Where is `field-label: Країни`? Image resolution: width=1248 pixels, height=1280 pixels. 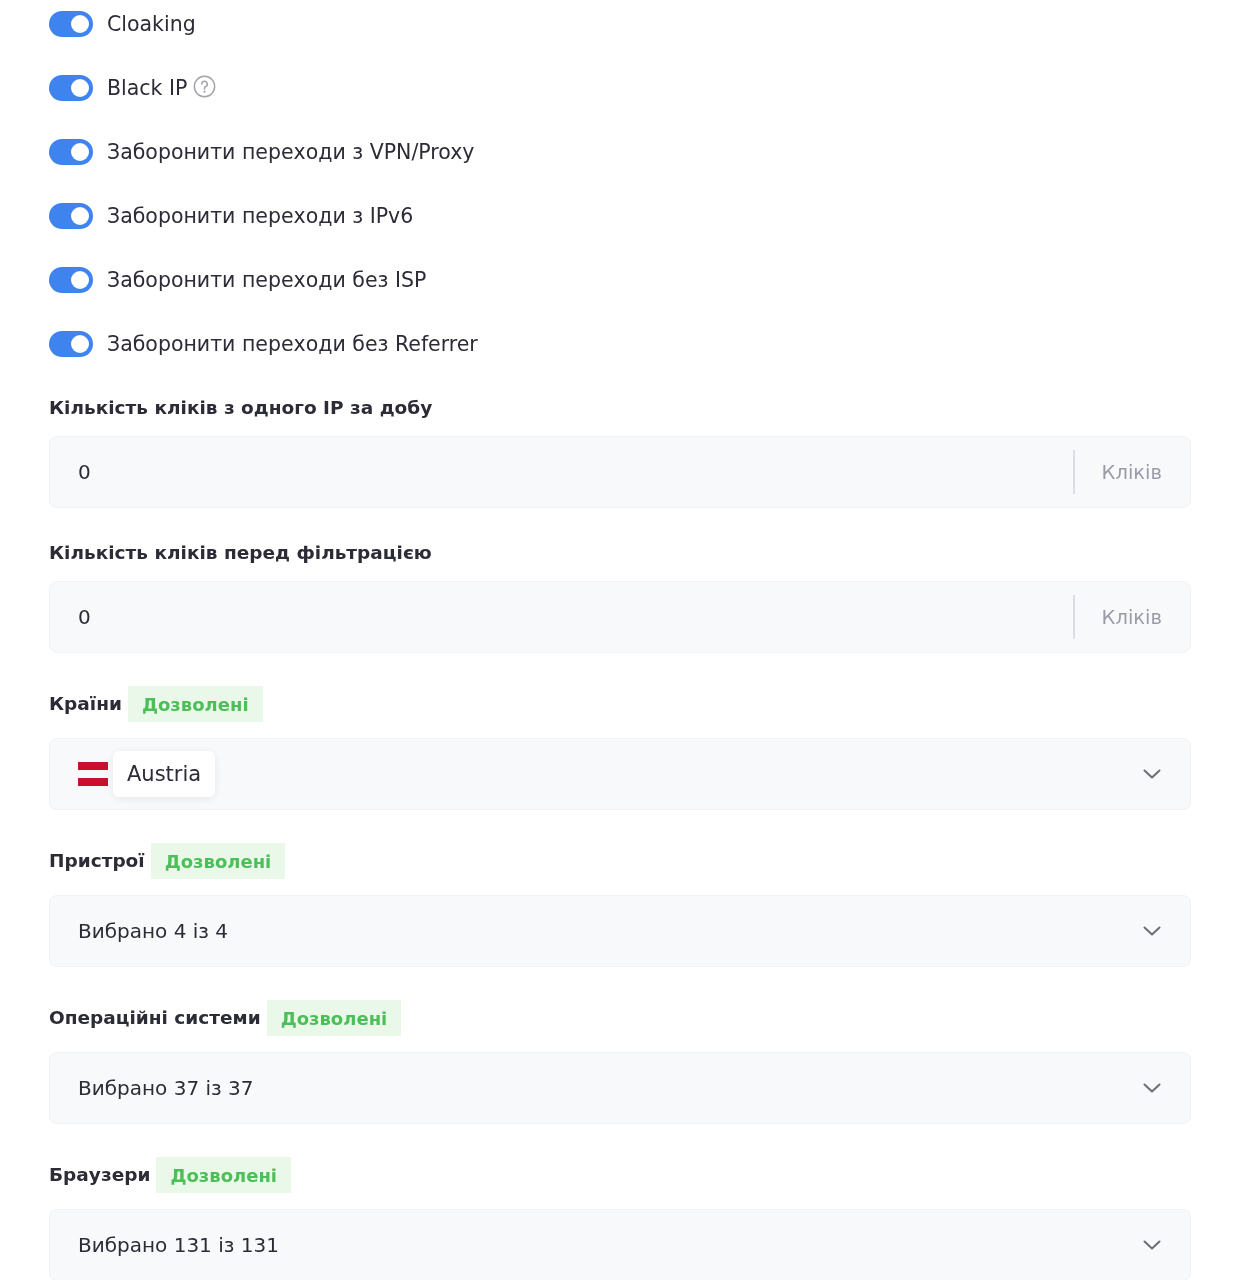
field-label: Країни is located at coordinates (85, 704).